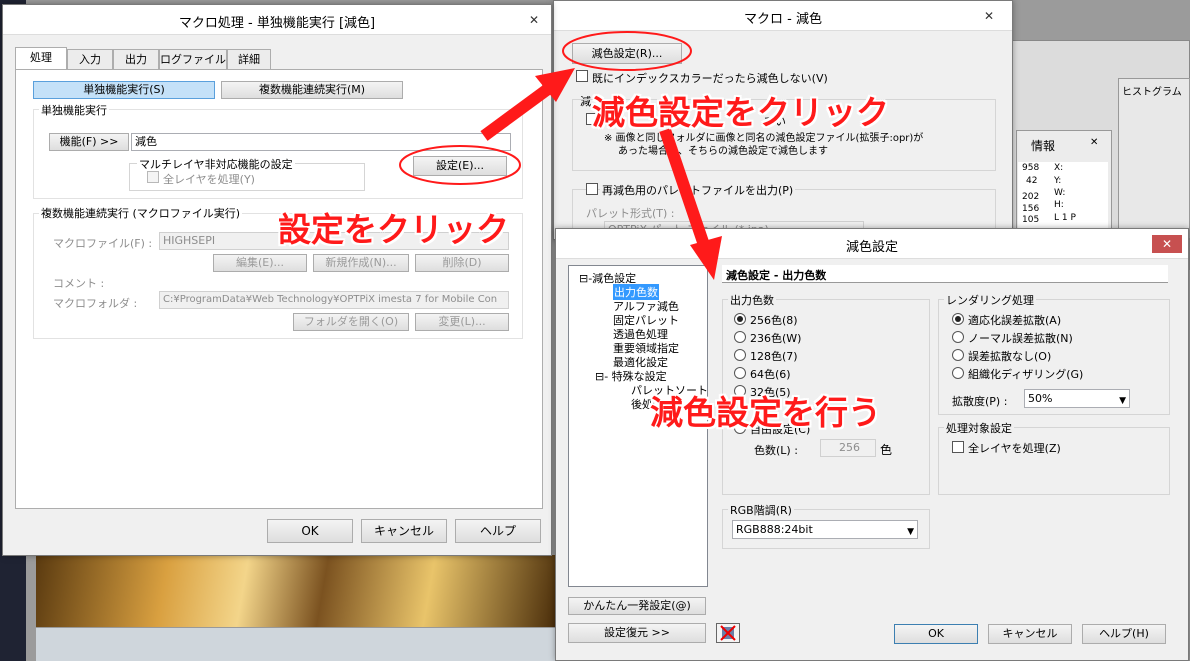 The height and width of the screenshot is (661, 1190). What do you see at coordinates (518, 111) in the screenshot?
I see `arrow-shaft-up` at bounding box center [518, 111].